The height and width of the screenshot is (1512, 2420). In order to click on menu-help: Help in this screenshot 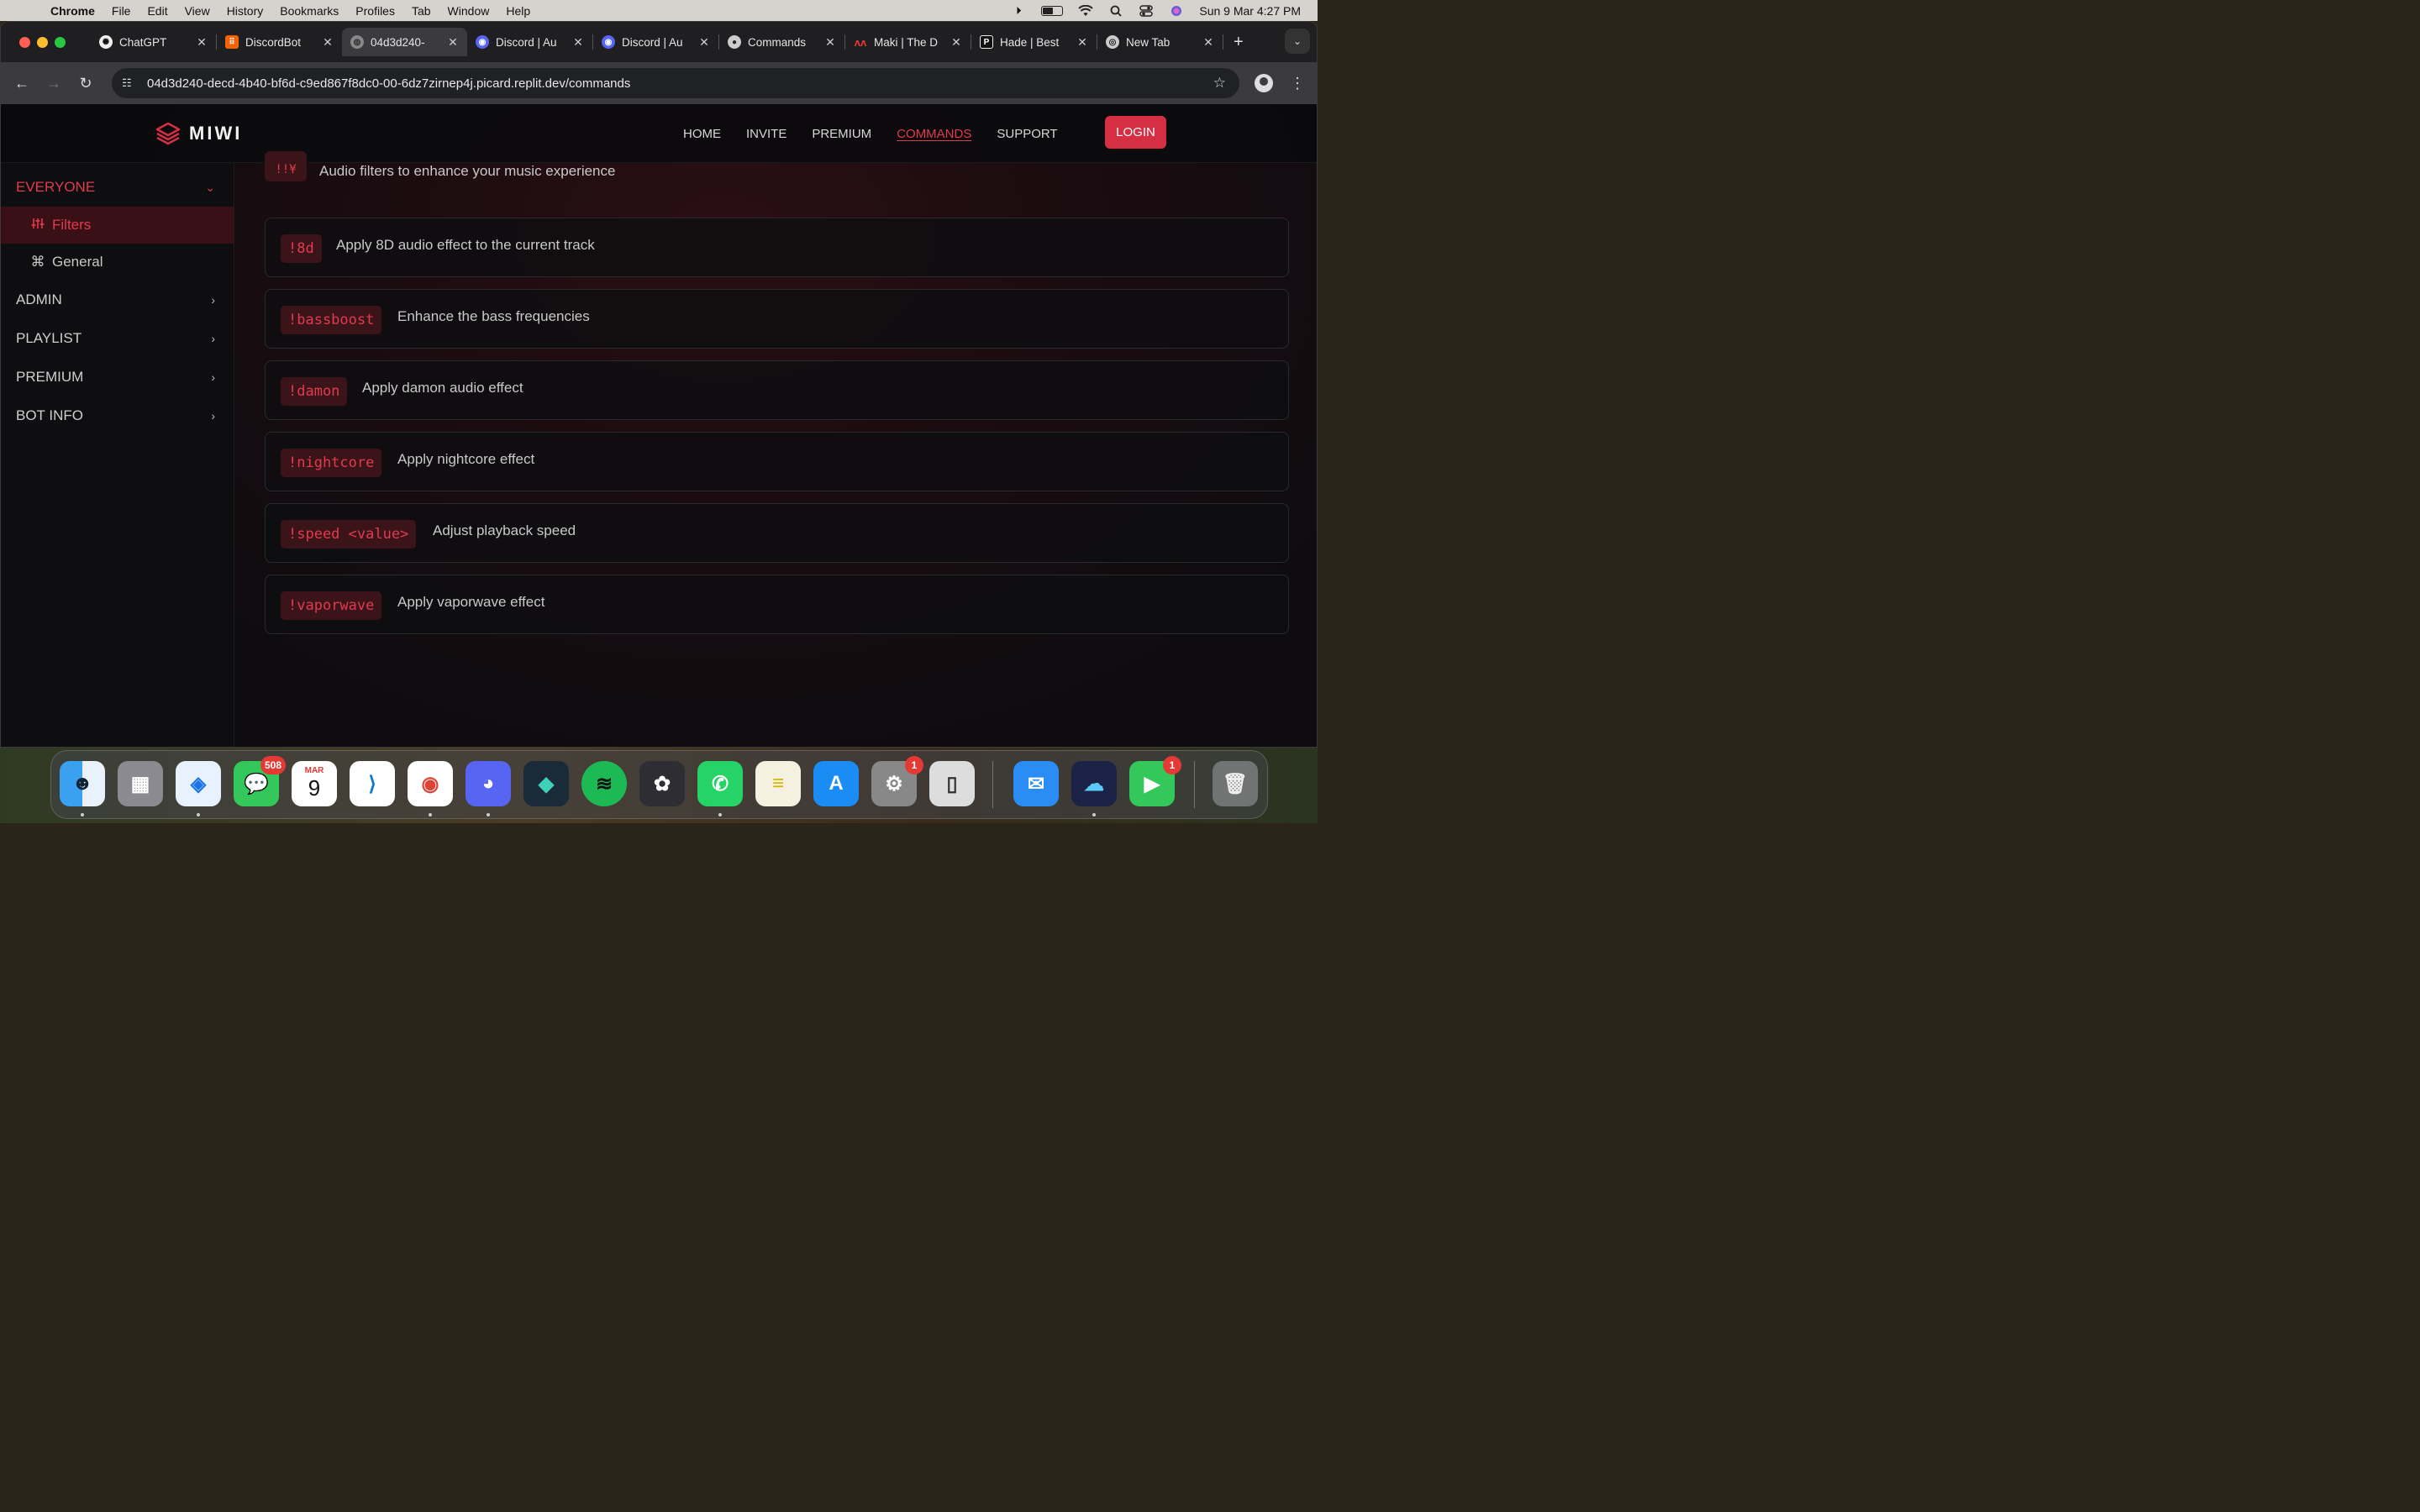, I will do `click(518, 11)`.